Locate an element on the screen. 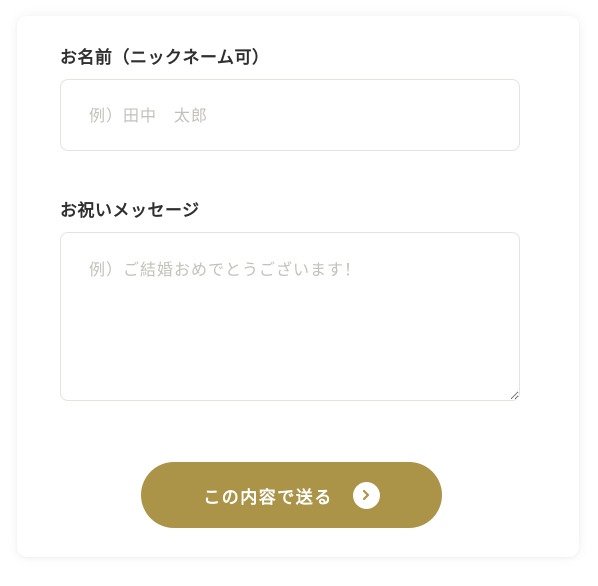  chevron-right-circle-icon is located at coordinates (366, 495).